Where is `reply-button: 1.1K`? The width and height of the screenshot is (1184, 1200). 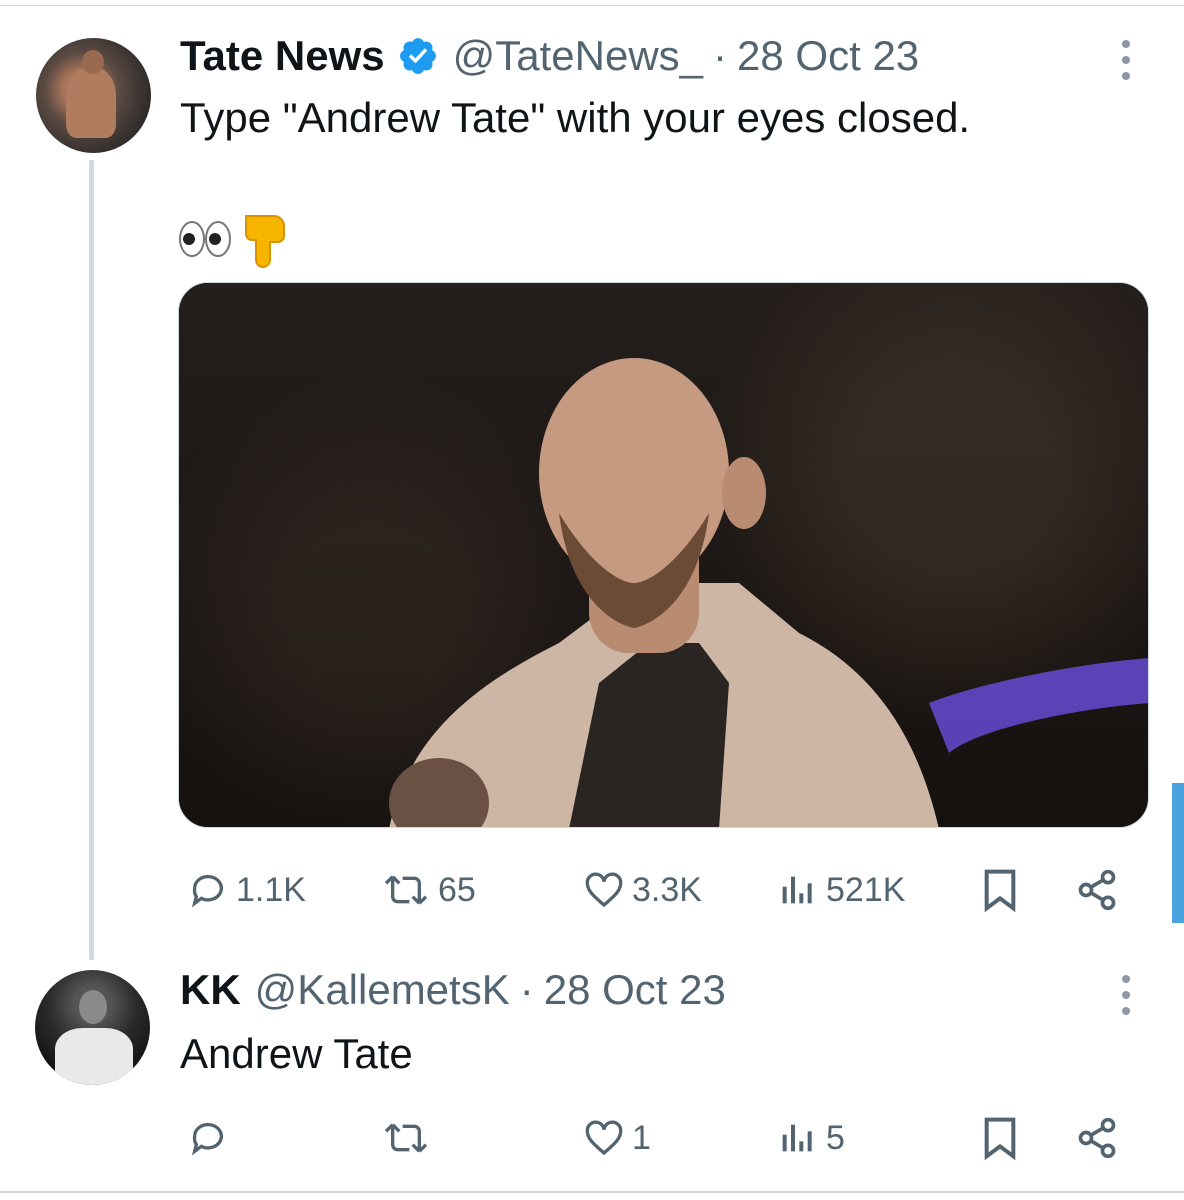
reply-button: 1.1K is located at coordinates (247, 890).